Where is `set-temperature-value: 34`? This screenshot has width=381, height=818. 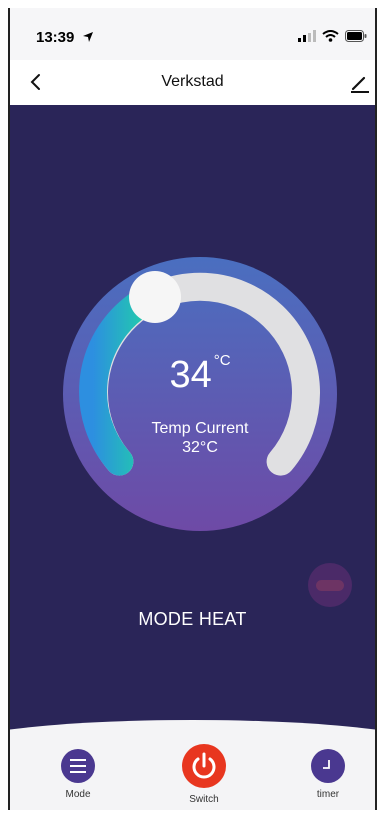
set-temperature-value: 34 is located at coordinates (190, 375).